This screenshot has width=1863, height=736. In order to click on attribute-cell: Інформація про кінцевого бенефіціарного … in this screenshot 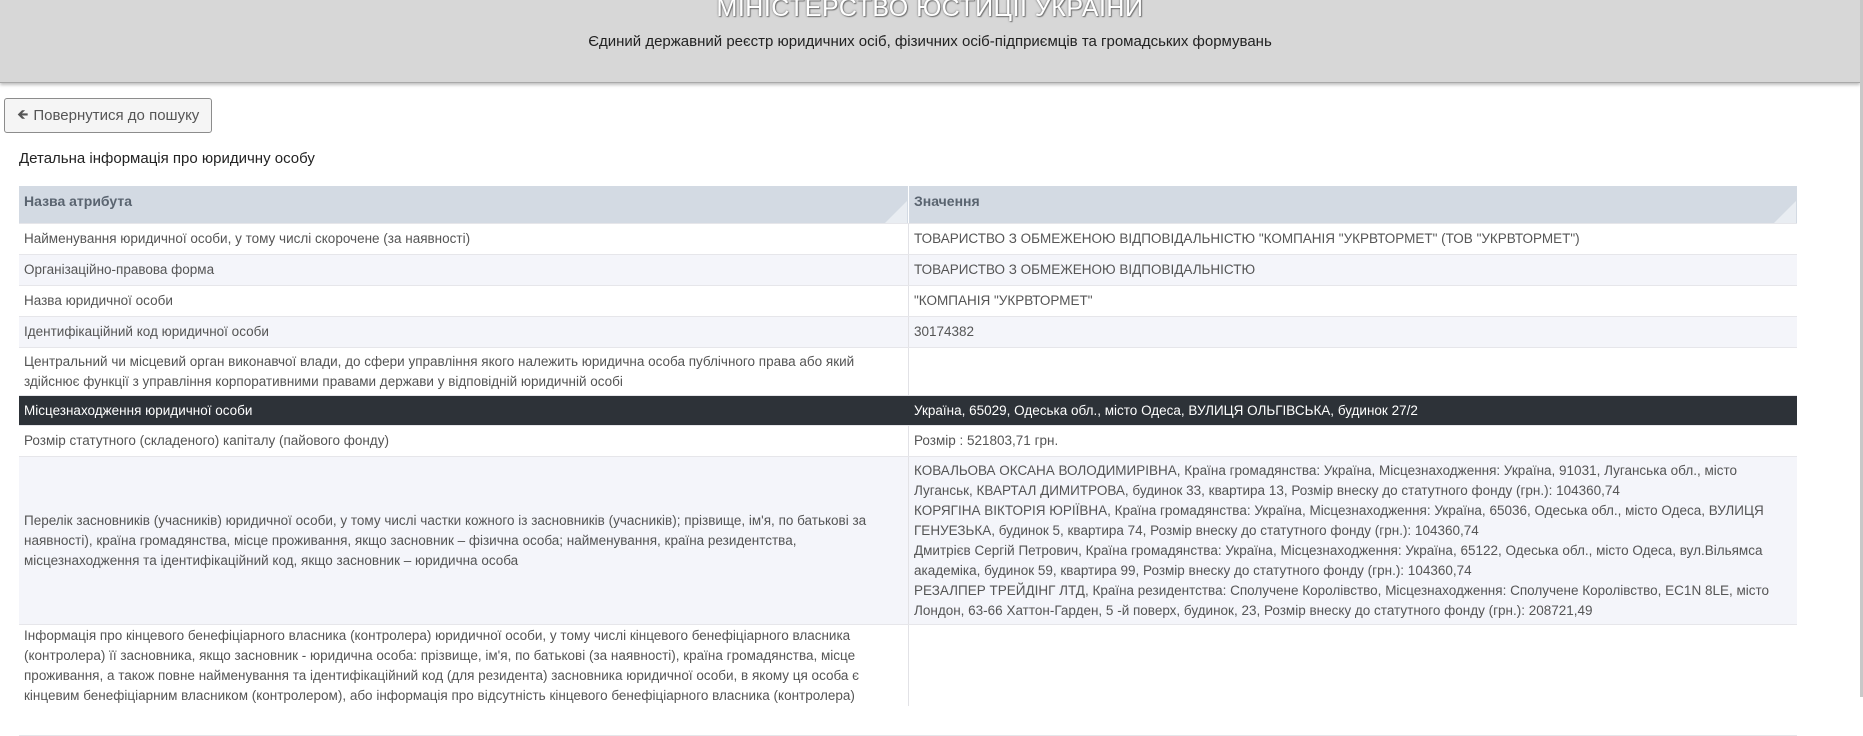, I will do `click(464, 665)`.